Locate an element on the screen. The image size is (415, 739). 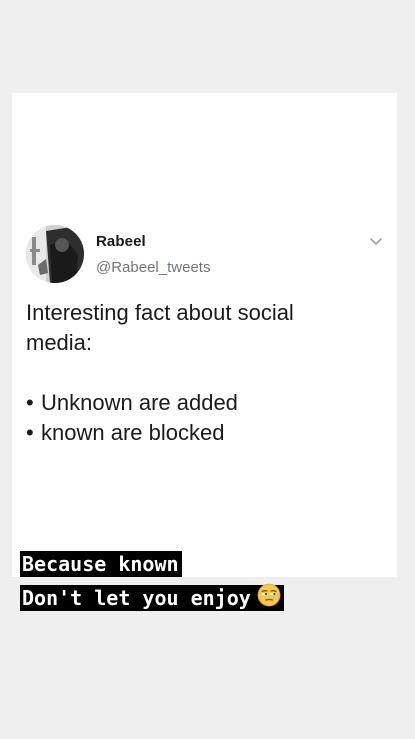
unamused-face-emoji-icon is located at coordinates (269, 598).